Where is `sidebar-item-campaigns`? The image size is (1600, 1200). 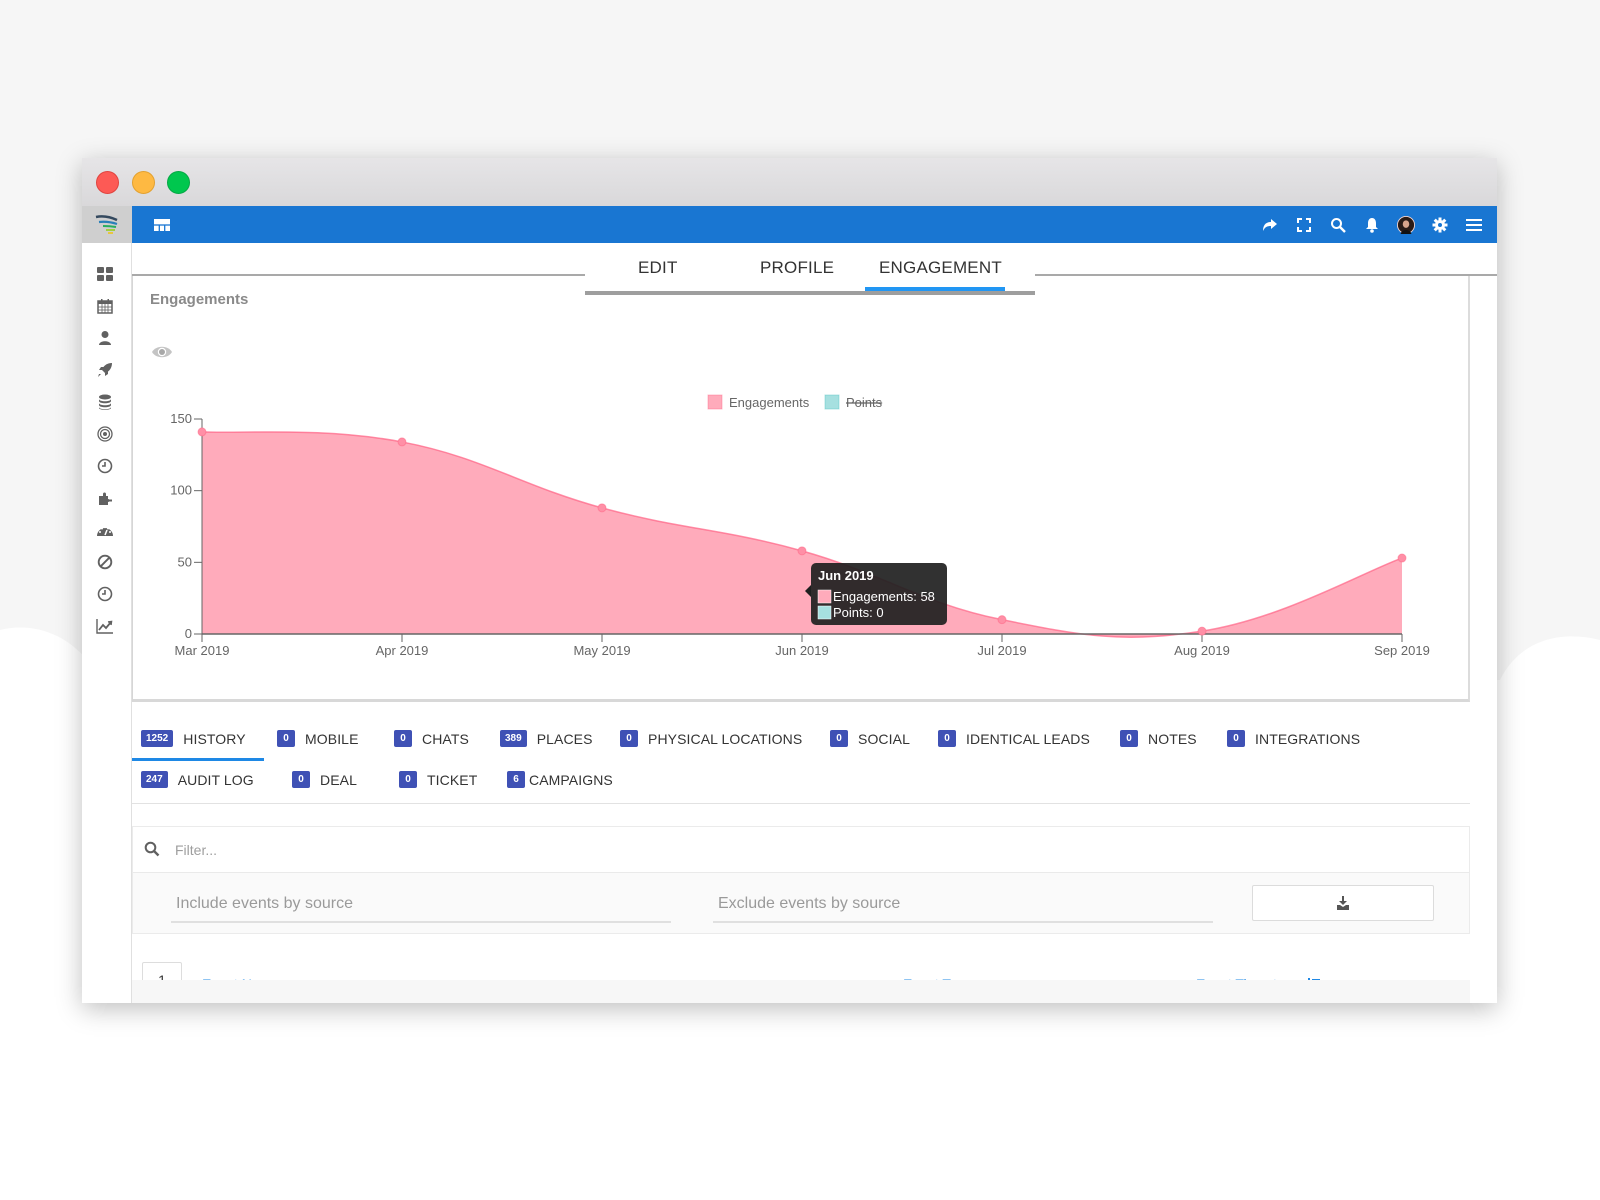
sidebar-item-campaigns is located at coordinates (105, 370).